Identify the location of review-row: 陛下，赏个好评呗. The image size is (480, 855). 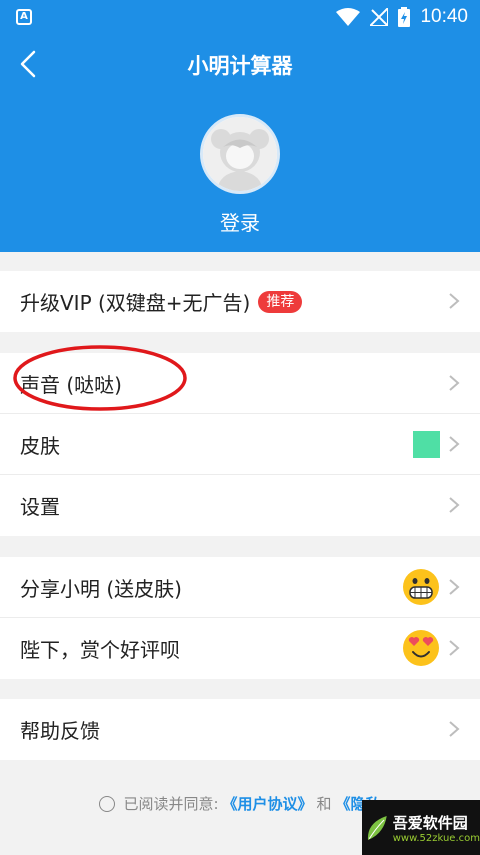
(240, 648).